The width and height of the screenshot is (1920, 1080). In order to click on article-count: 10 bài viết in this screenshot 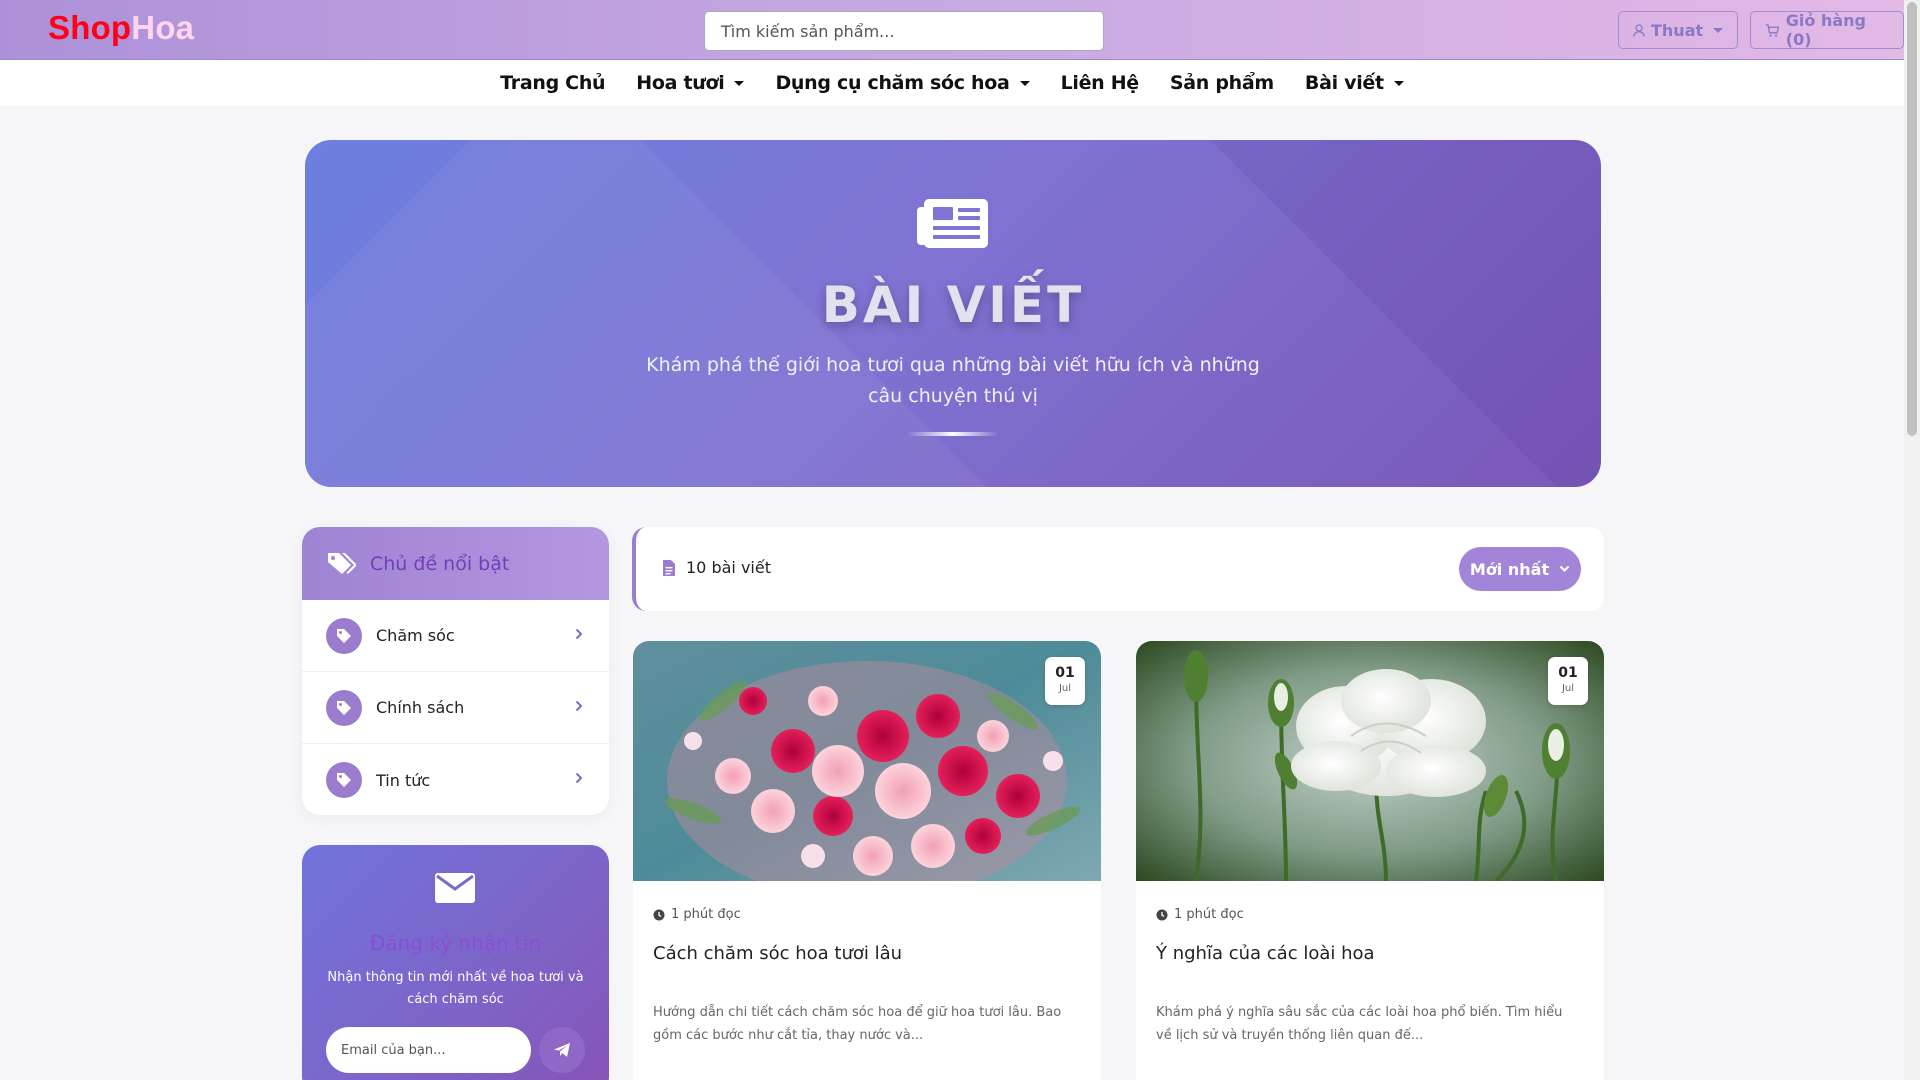, I will do `click(716, 567)`.